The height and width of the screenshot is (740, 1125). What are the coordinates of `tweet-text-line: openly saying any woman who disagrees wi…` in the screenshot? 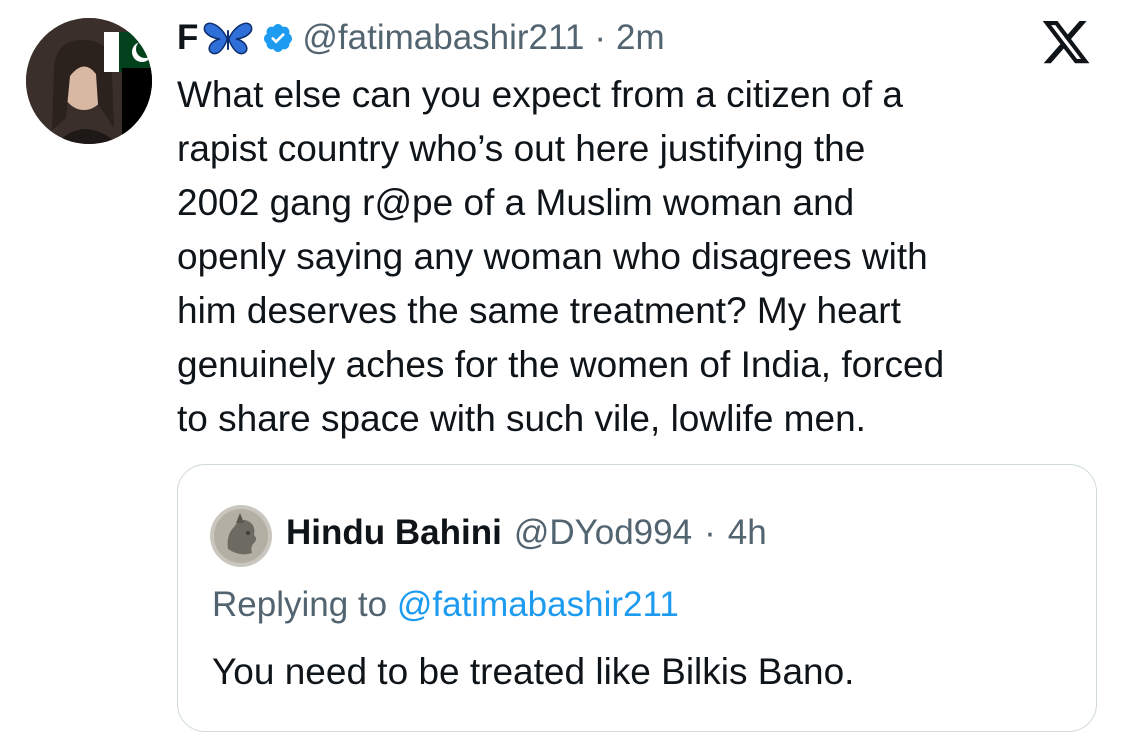 It's located at (552, 256).